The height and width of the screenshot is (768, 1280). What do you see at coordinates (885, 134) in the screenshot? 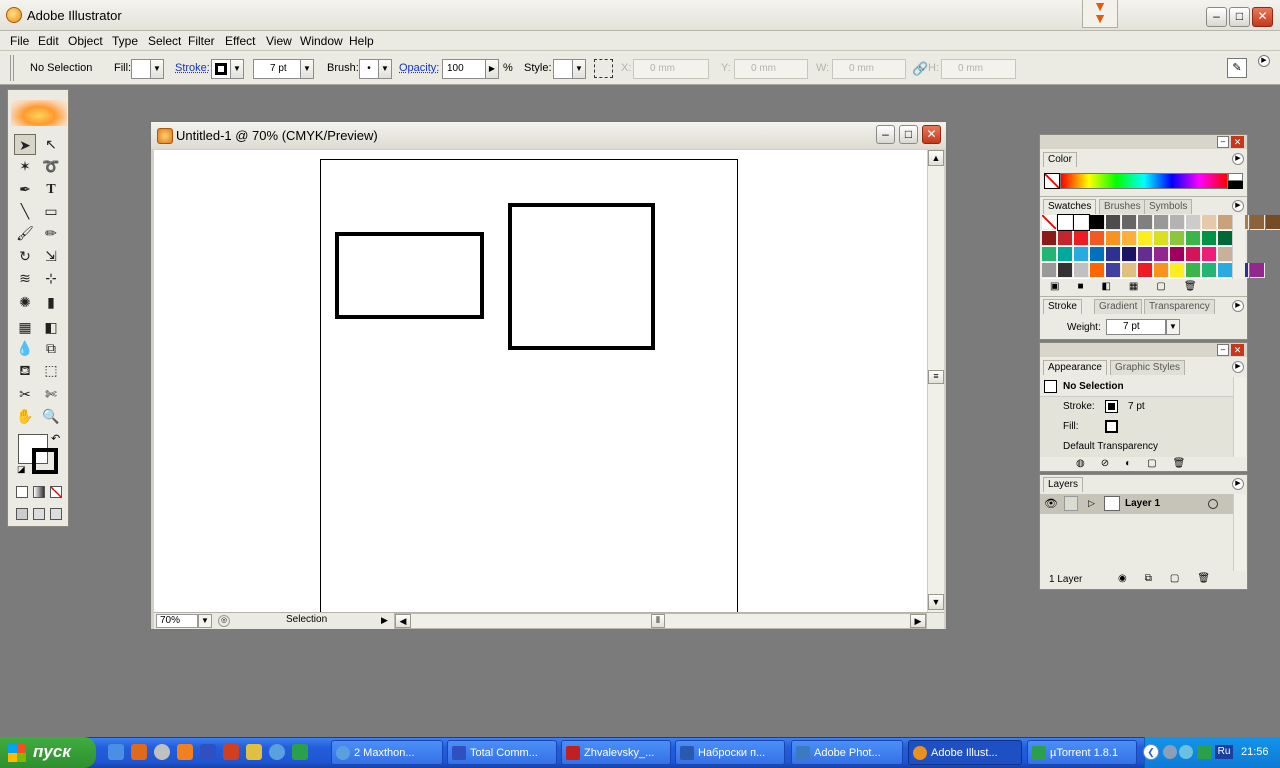
I see `doc-minimize-button: –` at bounding box center [885, 134].